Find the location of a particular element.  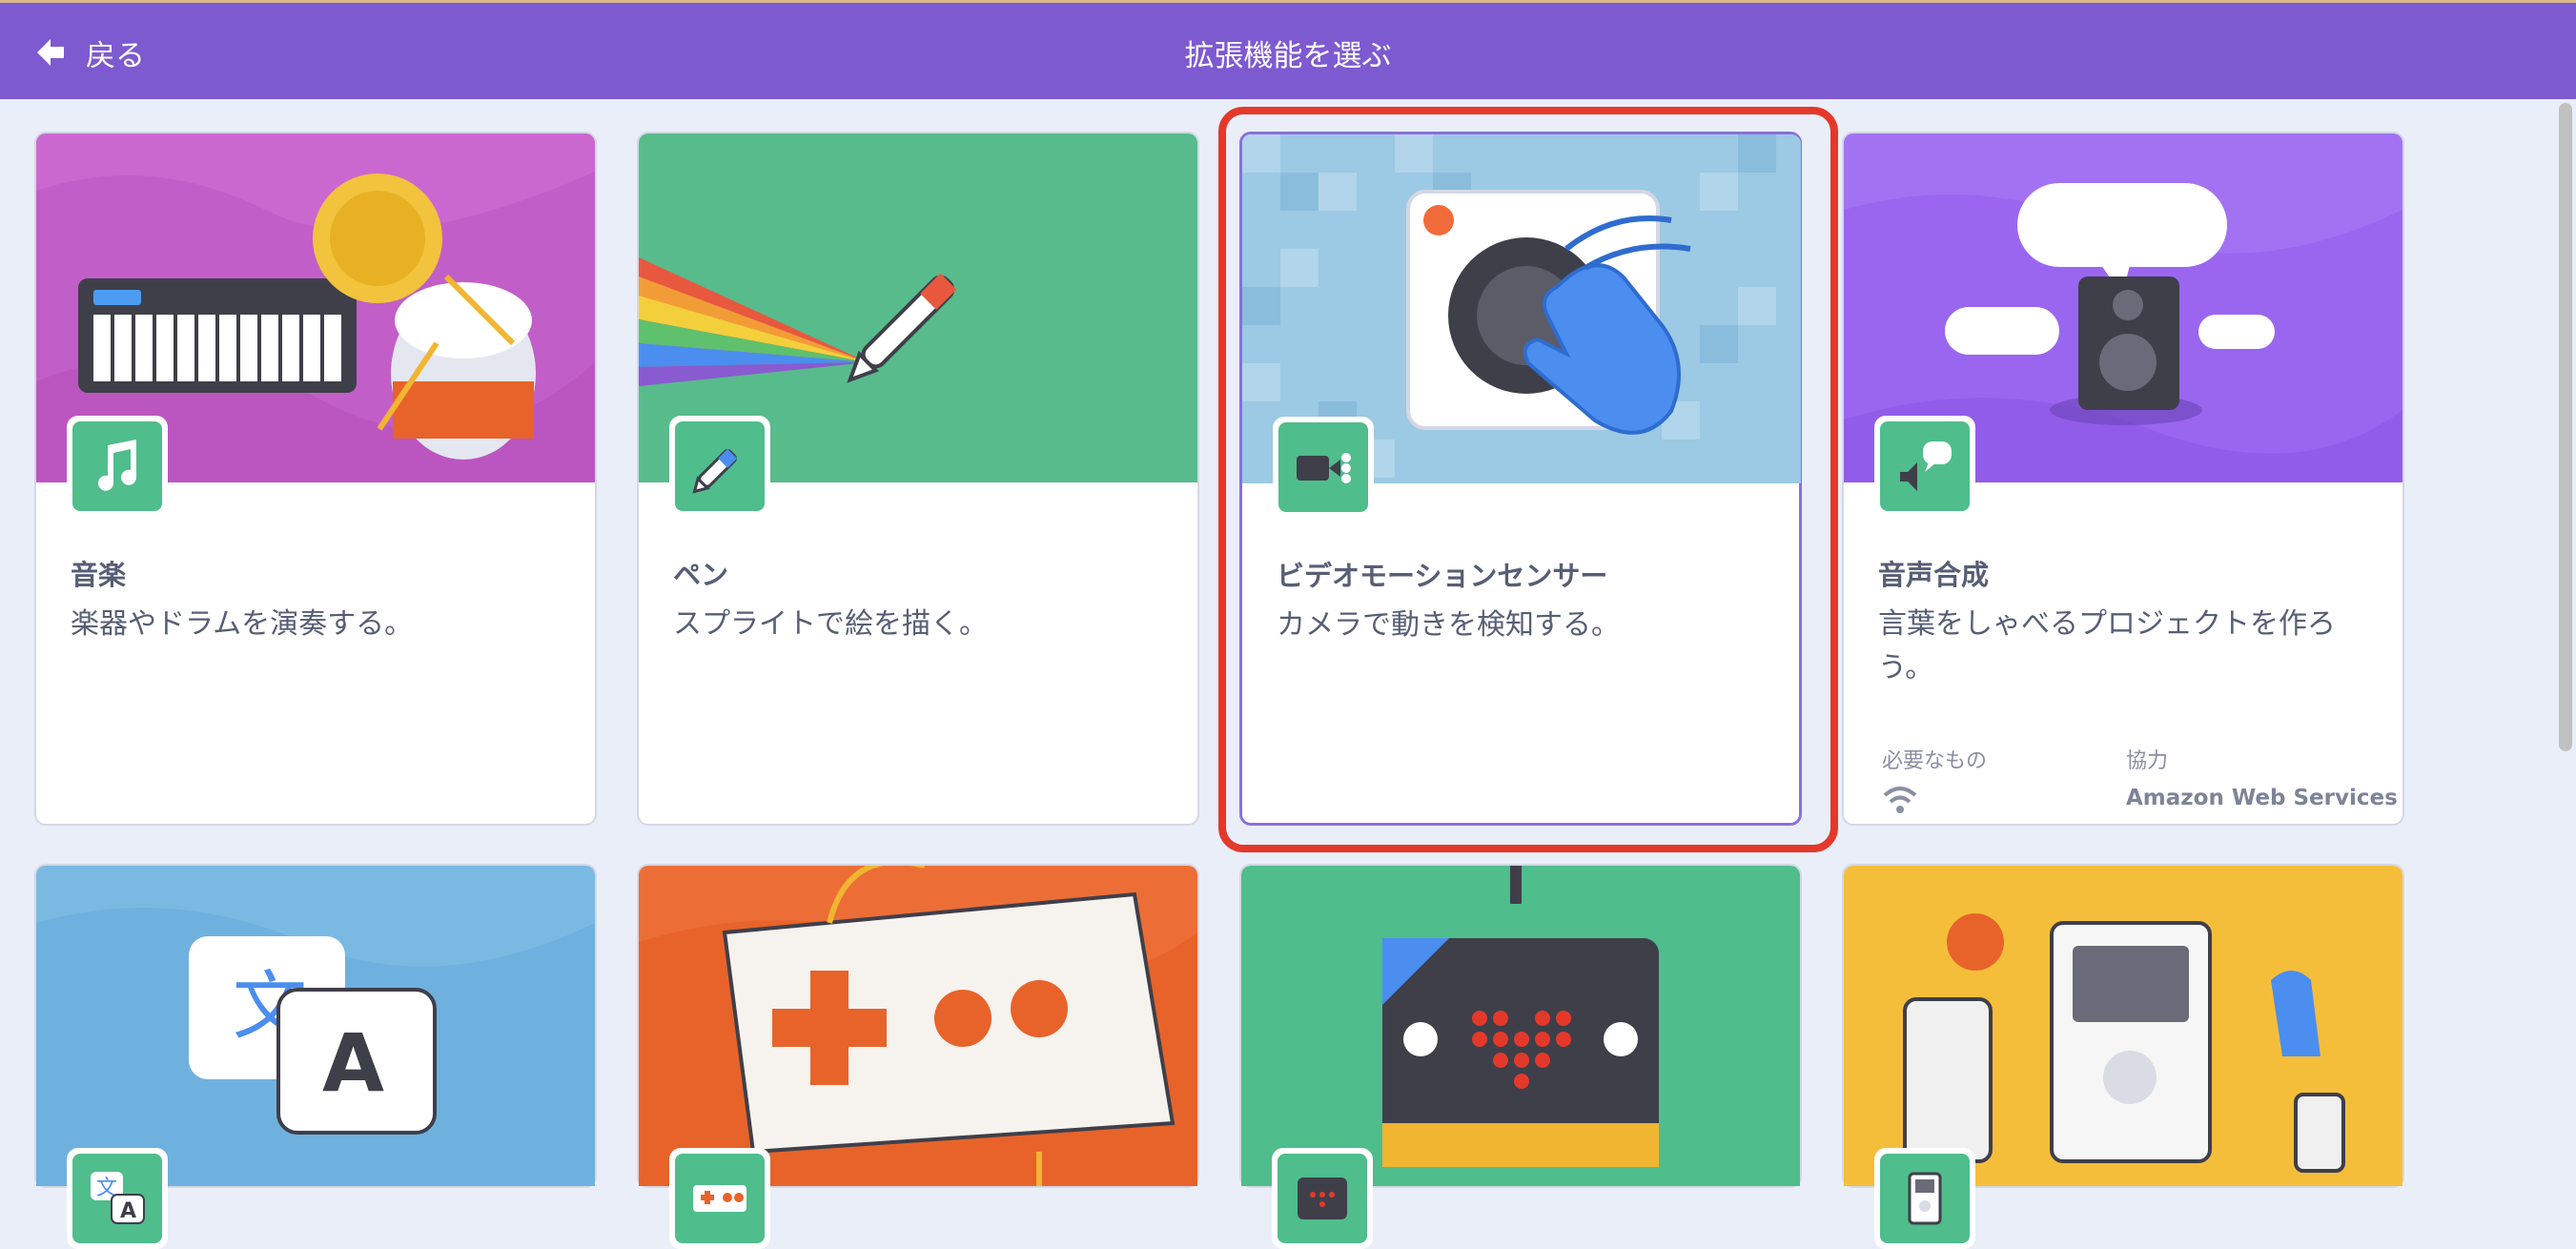

extension-card-ev3 is located at coordinates (2123, 1057).